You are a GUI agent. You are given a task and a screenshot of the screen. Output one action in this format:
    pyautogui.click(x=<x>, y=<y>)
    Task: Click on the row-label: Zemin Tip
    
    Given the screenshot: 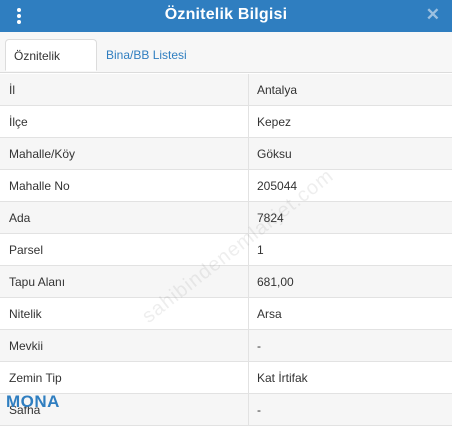 What is the action you would take?
    pyautogui.click(x=35, y=378)
    